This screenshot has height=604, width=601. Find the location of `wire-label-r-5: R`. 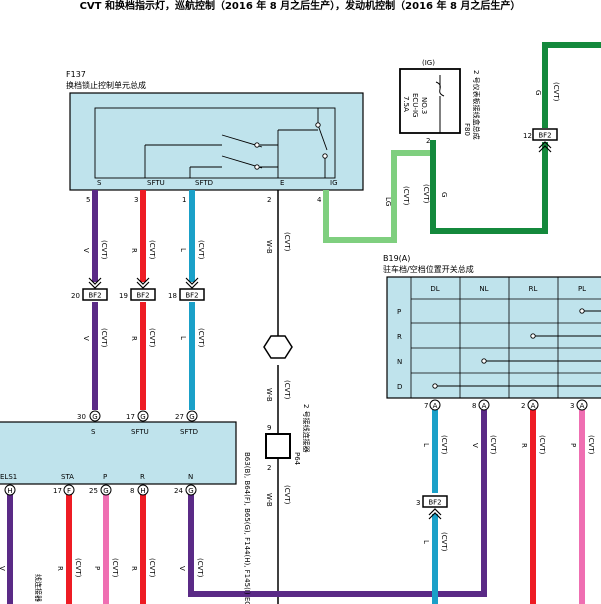

wire-label-r-5: R is located at coordinates (134, 568).